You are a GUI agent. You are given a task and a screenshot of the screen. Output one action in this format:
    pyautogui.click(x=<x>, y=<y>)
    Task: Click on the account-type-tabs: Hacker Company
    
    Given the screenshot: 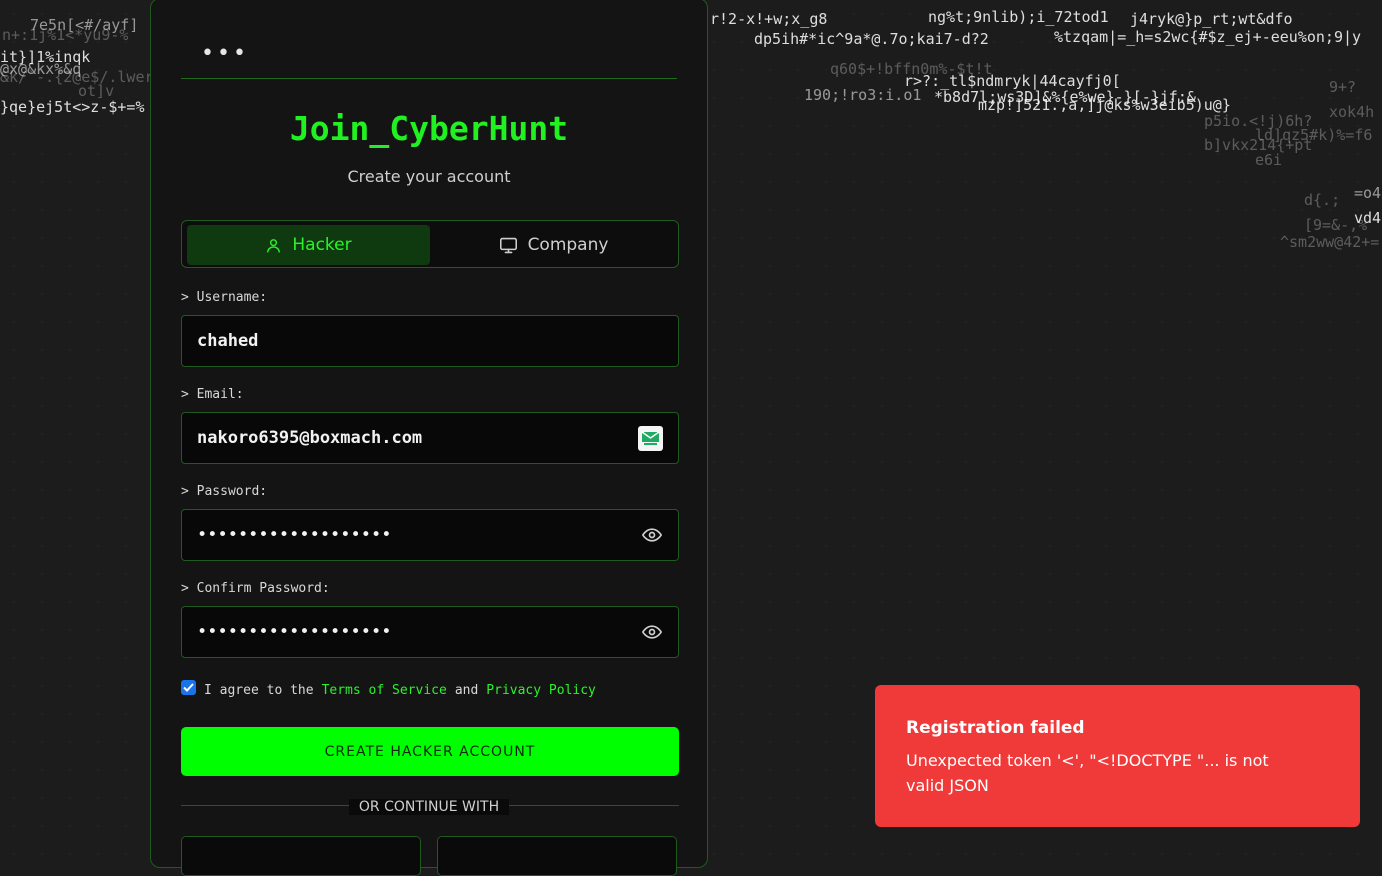 What is the action you would take?
    pyautogui.click(x=430, y=244)
    